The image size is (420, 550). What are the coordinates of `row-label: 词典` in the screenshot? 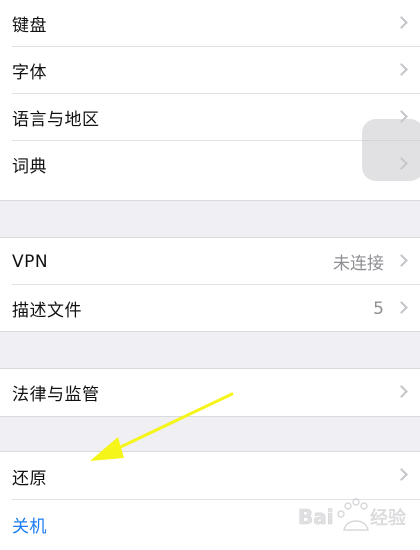 It's located at (29, 167).